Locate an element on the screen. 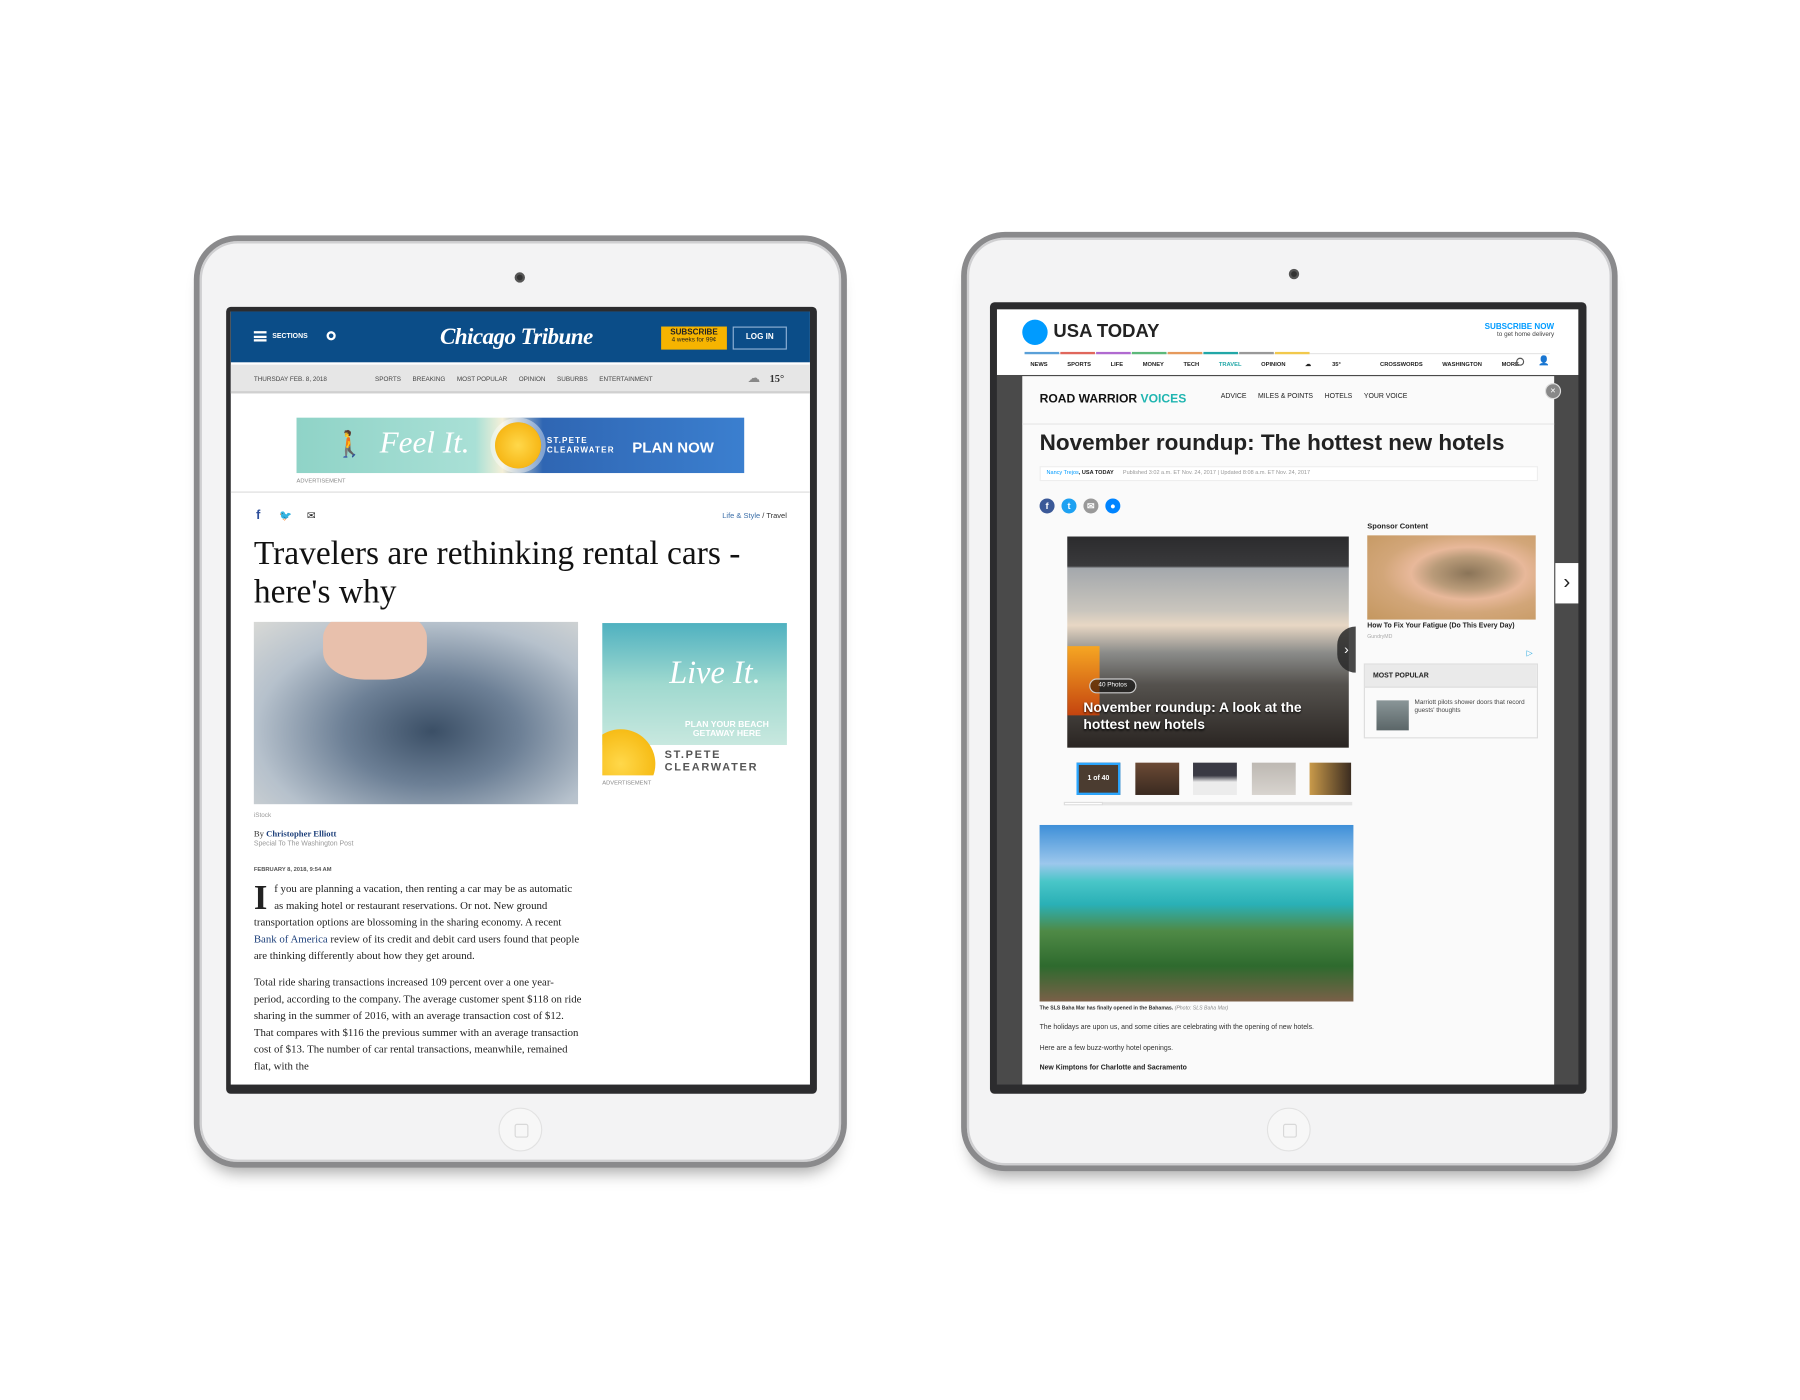  bank-of-america-link: Bank of America is located at coordinates (291, 940).